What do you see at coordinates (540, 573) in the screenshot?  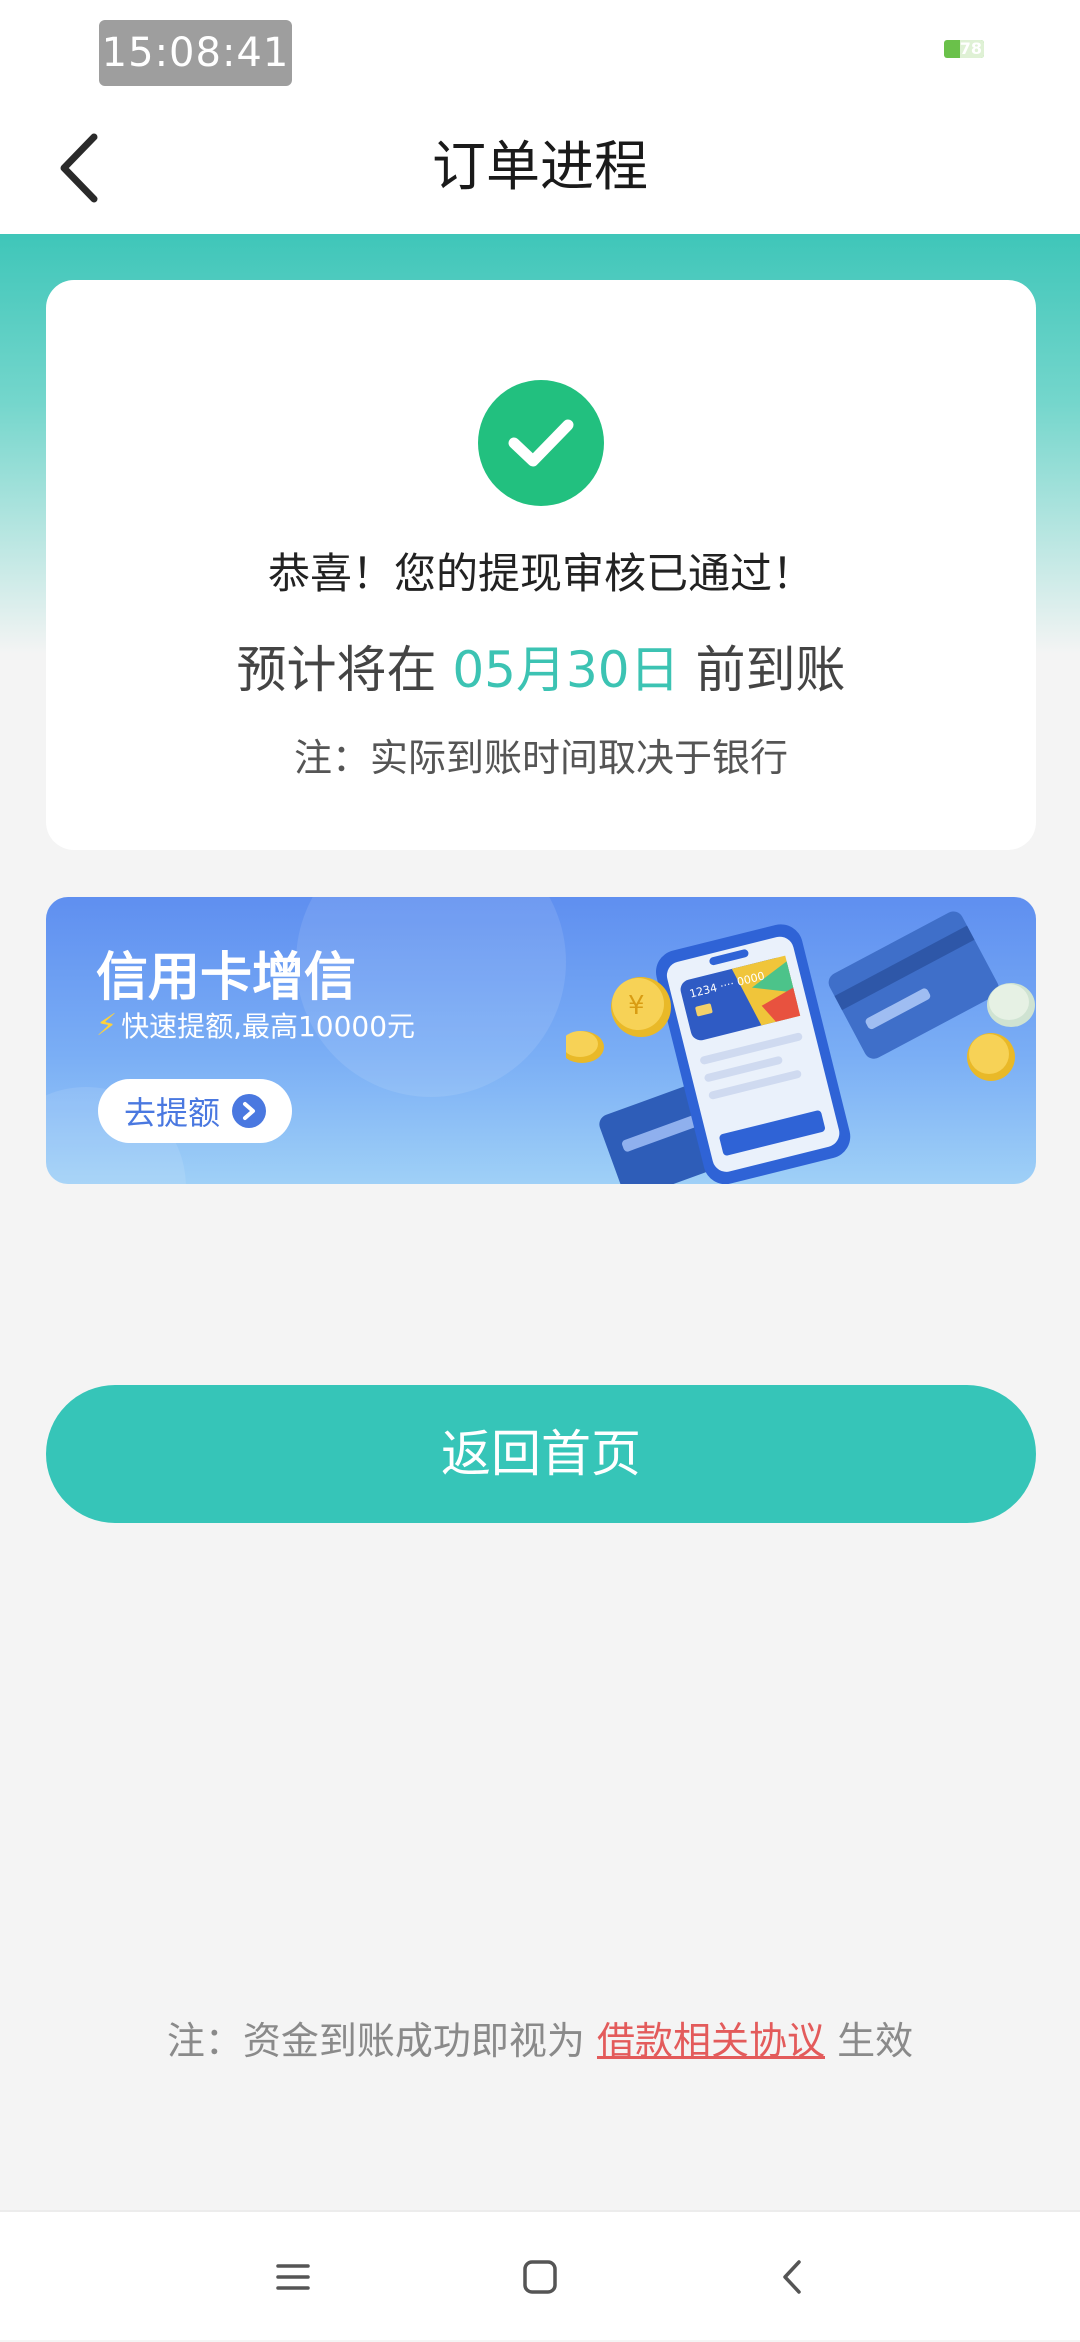 I see `success-message: 恭喜！您的提现审核已通过！` at bounding box center [540, 573].